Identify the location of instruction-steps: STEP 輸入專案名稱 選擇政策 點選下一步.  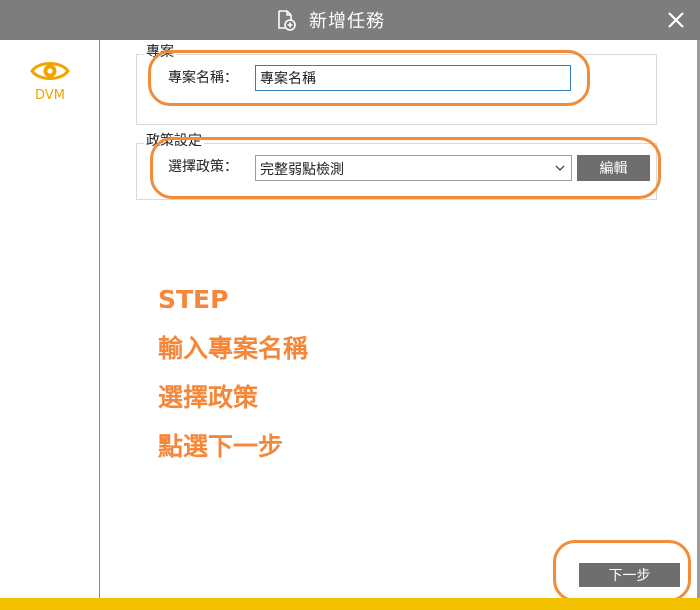
(233, 381).